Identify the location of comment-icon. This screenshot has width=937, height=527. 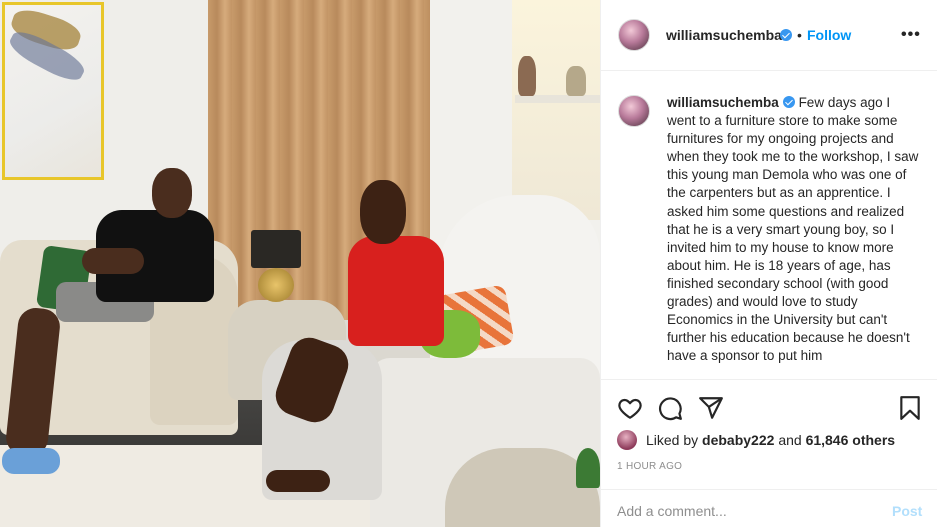
(670, 408).